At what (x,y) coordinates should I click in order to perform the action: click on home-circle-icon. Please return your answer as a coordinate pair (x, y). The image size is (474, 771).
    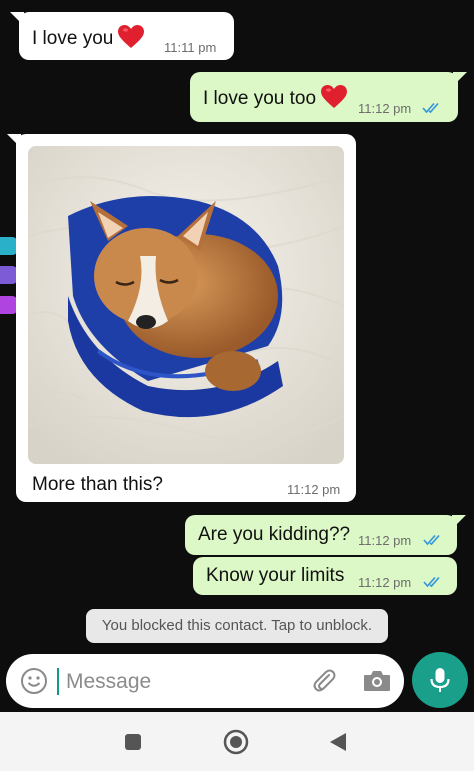
    Looking at the image, I should click on (236, 742).